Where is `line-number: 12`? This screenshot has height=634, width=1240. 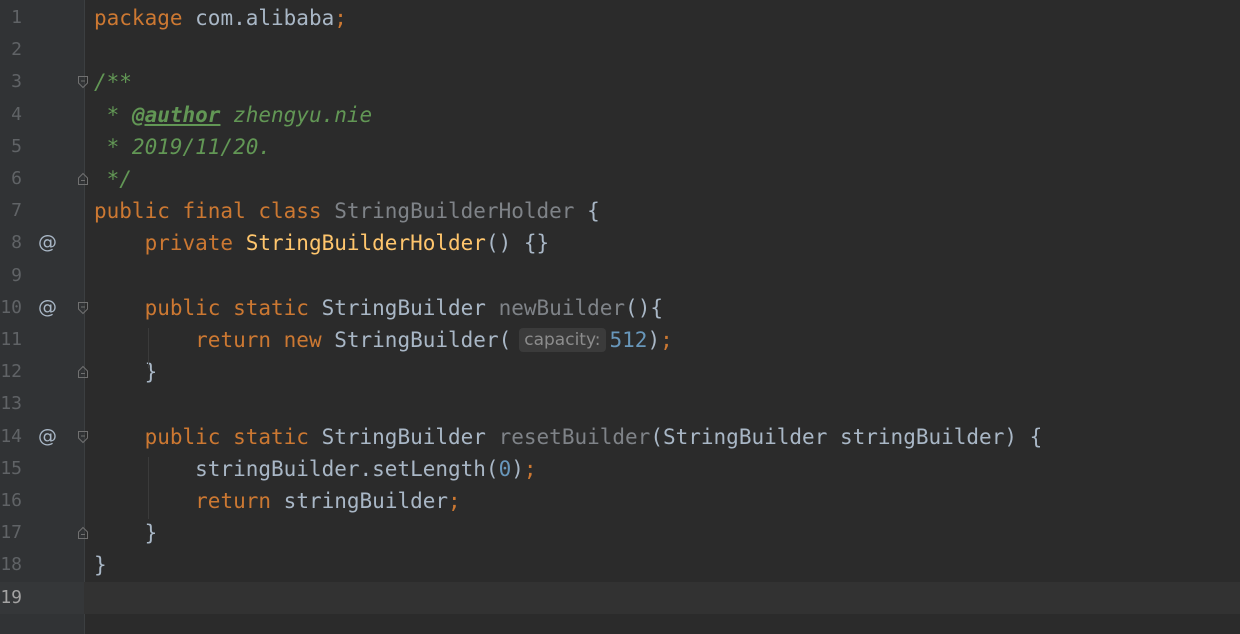 line-number: 12 is located at coordinates (11, 372).